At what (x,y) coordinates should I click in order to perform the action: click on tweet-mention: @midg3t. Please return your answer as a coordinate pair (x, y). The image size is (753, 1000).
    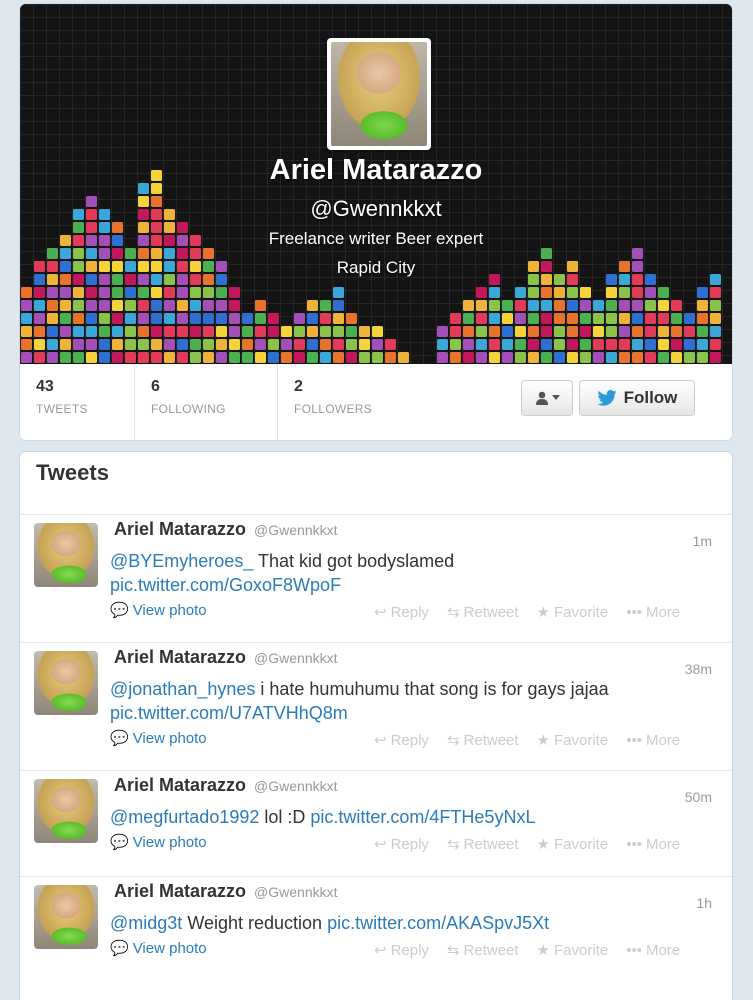
    Looking at the image, I should click on (146, 923).